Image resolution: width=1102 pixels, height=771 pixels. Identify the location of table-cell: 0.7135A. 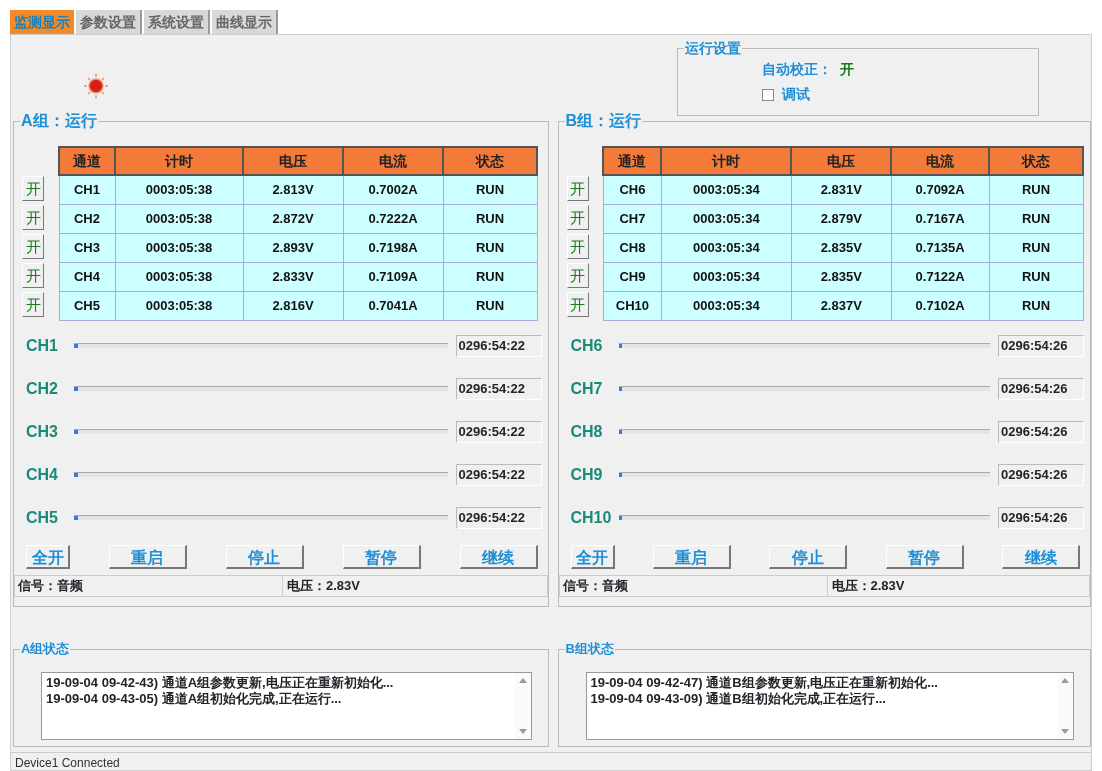
(940, 247).